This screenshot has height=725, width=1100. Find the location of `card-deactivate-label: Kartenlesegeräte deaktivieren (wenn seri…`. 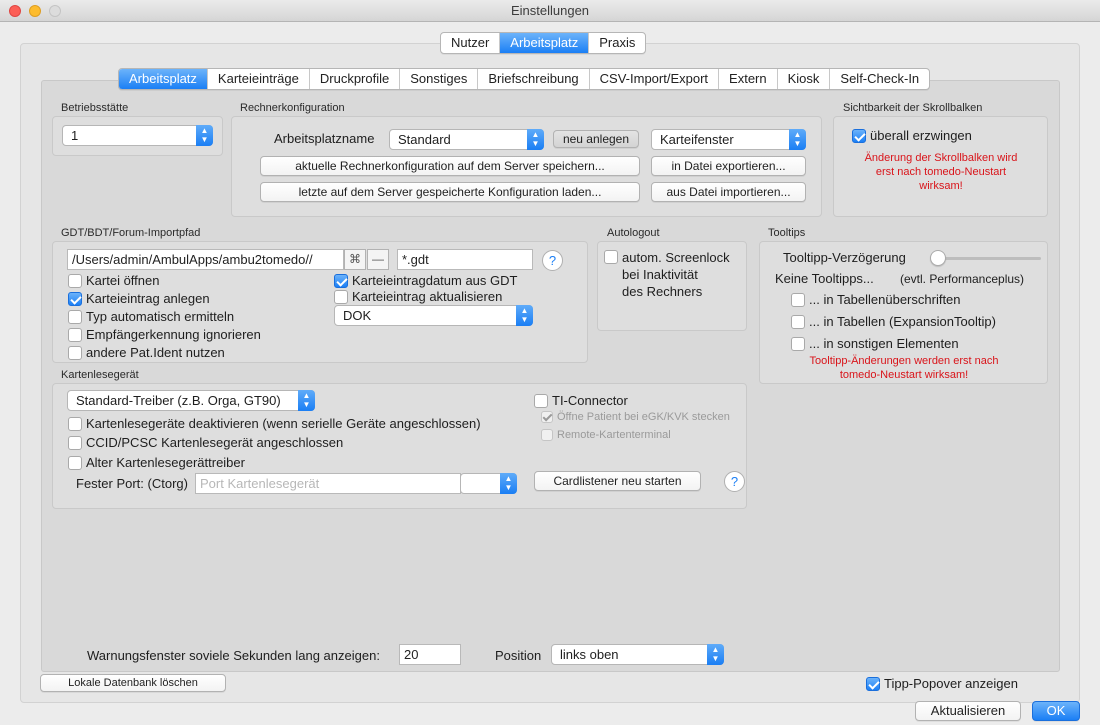

card-deactivate-label: Kartenlesegeräte deaktivieren (wenn seri… is located at coordinates (283, 423).